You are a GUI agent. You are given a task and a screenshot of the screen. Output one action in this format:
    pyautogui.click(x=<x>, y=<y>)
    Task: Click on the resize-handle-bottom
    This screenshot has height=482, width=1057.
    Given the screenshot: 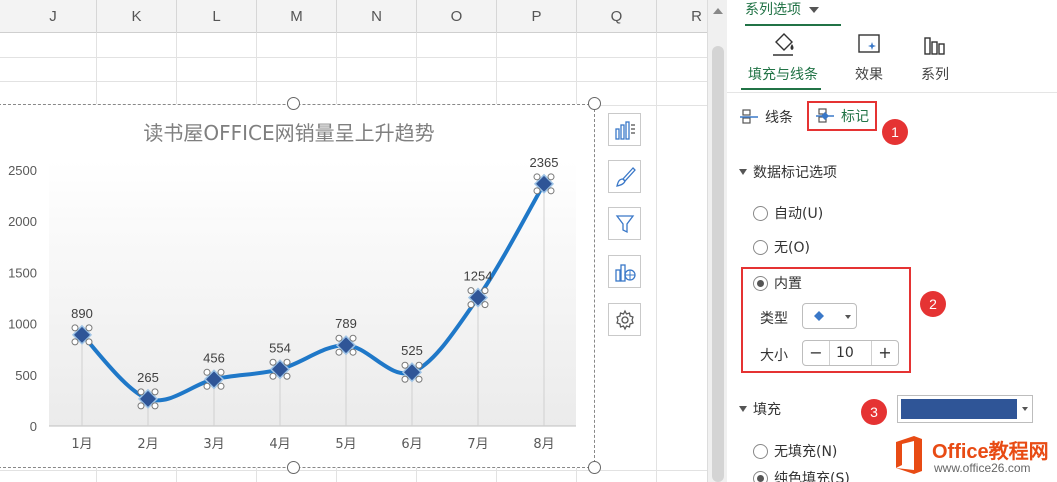 What is the action you would take?
    pyautogui.click(x=293, y=467)
    